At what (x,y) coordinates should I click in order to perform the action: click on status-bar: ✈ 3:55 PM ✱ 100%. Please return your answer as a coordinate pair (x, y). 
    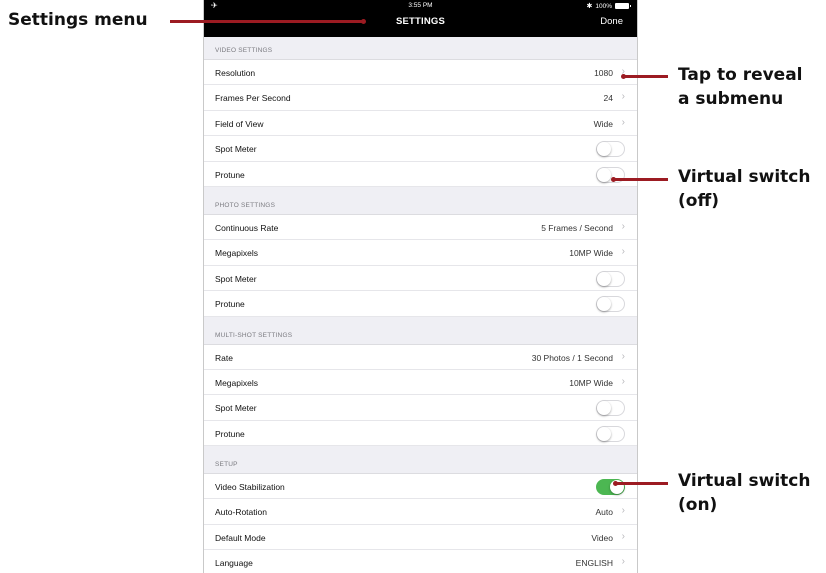
    Looking at the image, I should click on (420, 7).